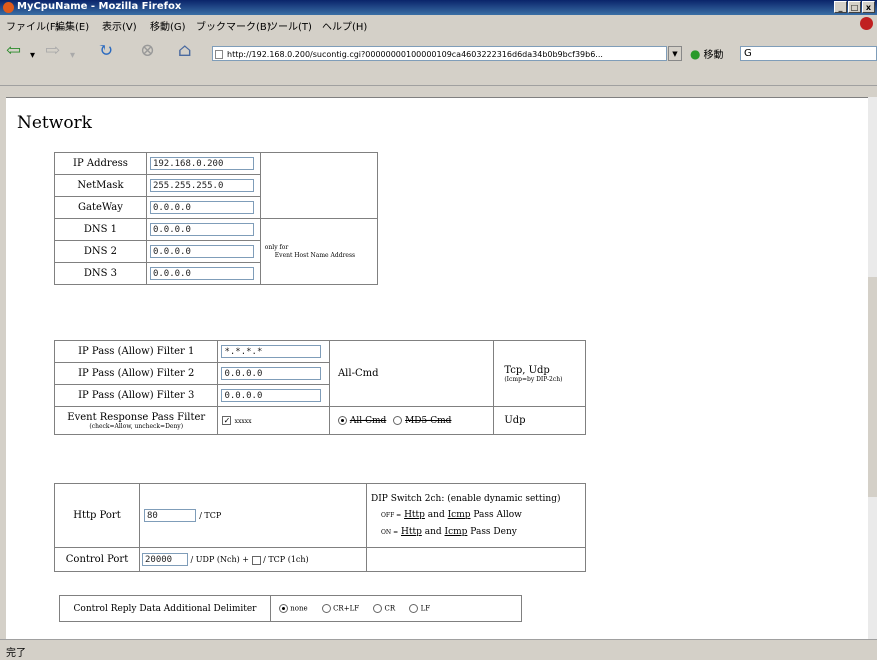  Describe the element at coordinates (271, 373) in the screenshot. I see `filter2-input: 0.0.0.0` at that location.